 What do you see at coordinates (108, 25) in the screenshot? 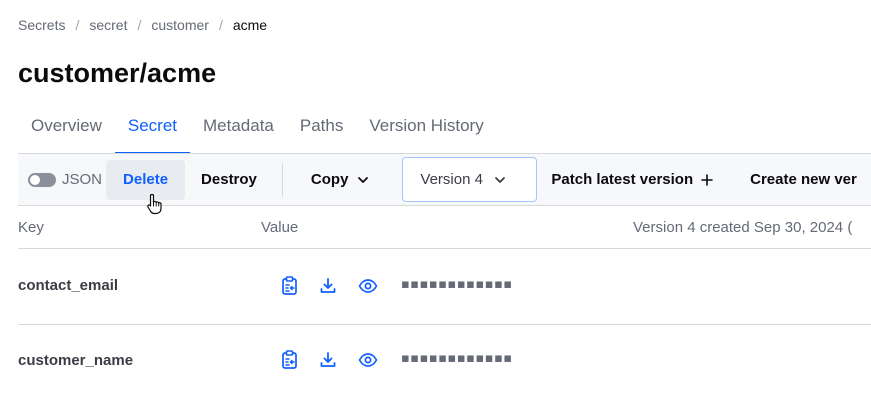
I see `breadcrumb-link-secret: secret` at bounding box center [108, 25].